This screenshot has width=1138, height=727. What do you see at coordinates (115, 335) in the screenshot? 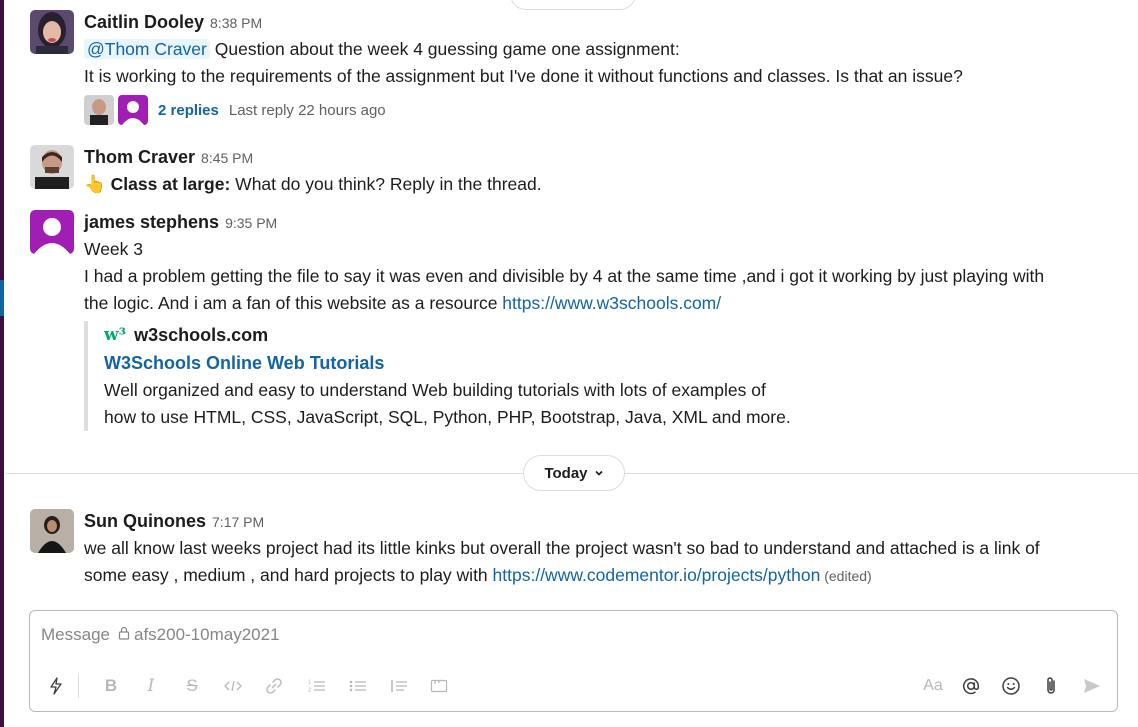
I see `w3schools-logo-icon: w³` at bounding box center [115, 335].